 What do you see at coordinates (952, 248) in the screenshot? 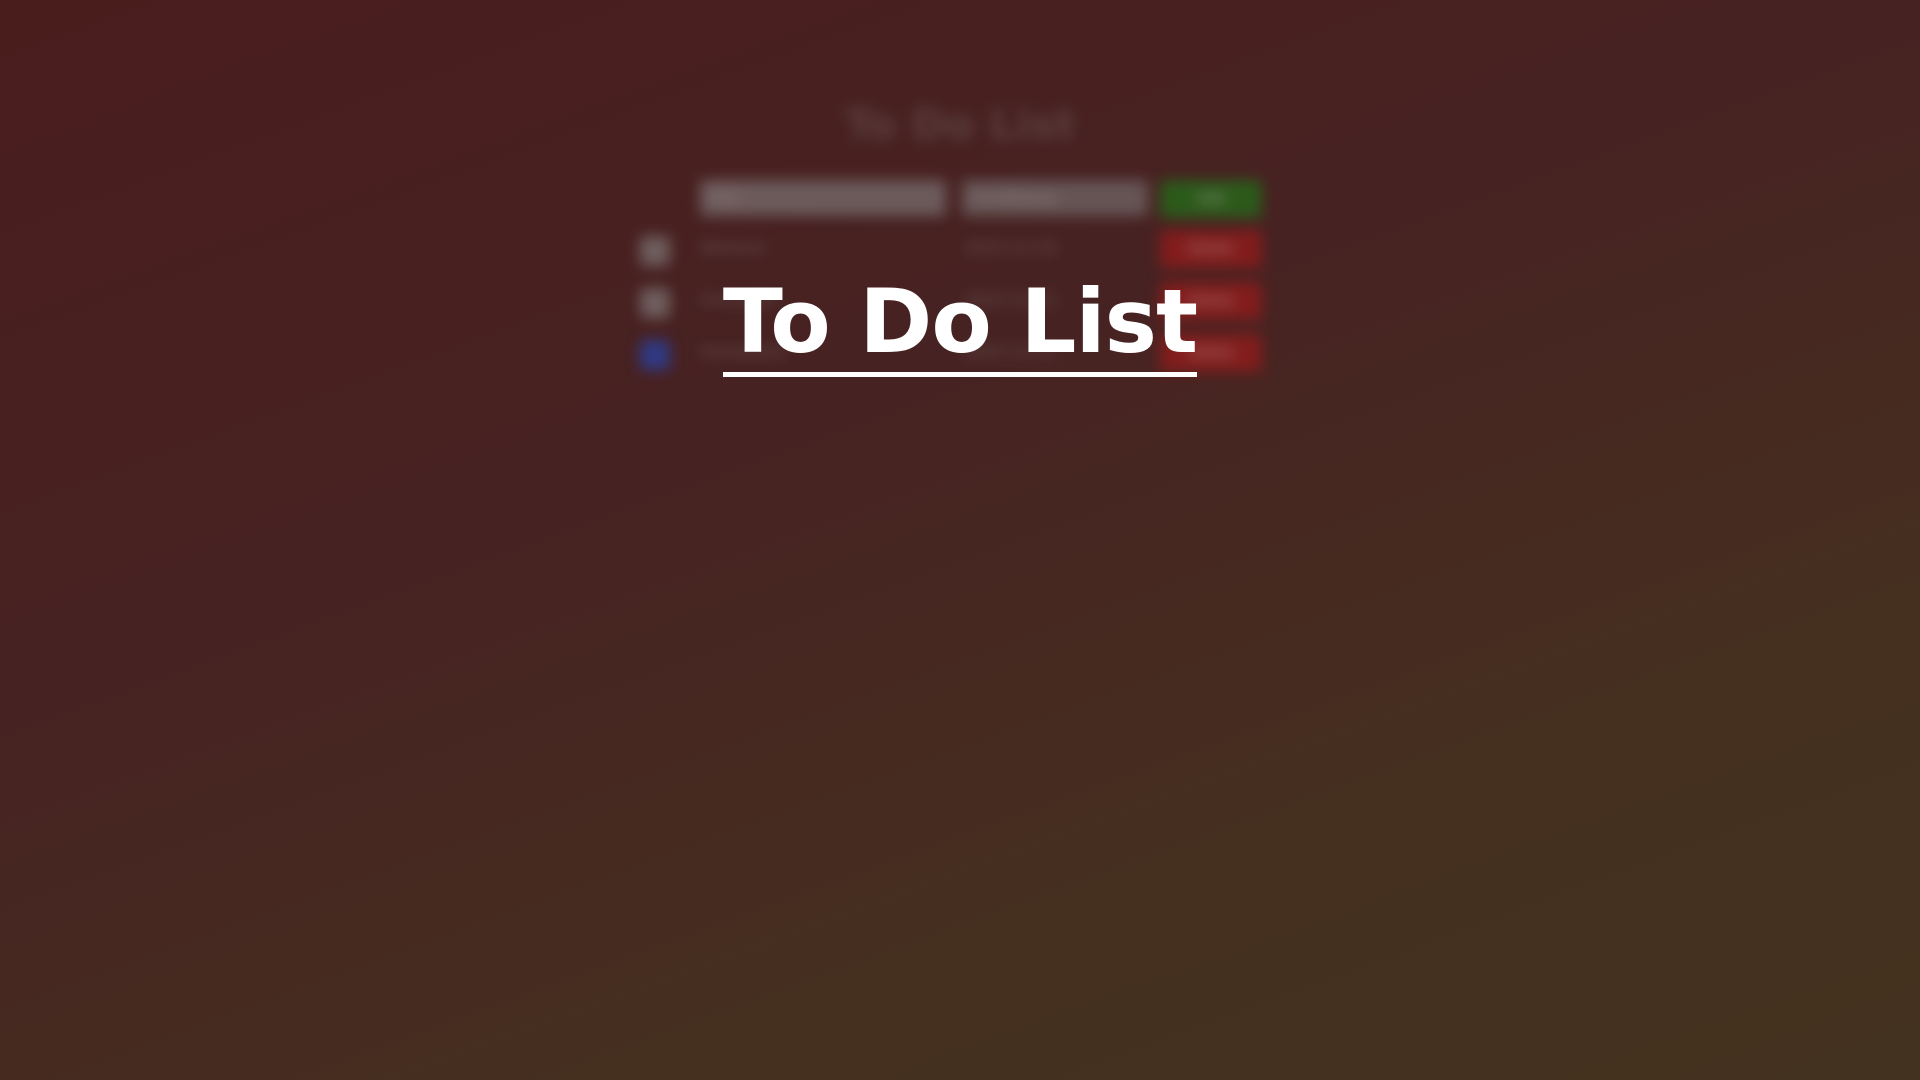
I see `todo-row: Workout 2023-12-20 Delete` at bounding box center [952, 248].